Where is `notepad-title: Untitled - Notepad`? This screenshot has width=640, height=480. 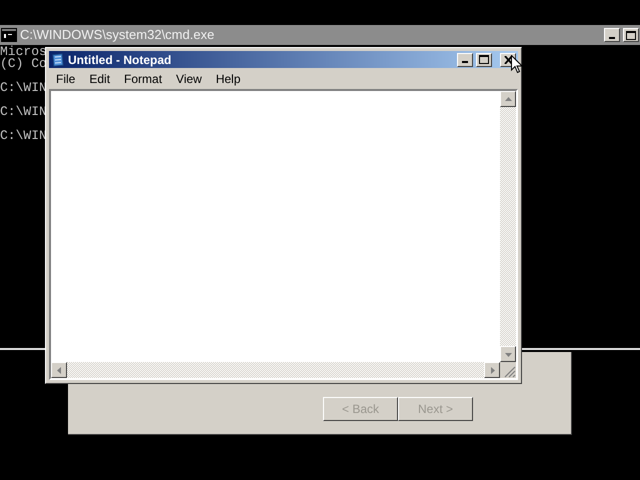 notepad-title: Untitled - Notepad is located at coordinates (120, 60).